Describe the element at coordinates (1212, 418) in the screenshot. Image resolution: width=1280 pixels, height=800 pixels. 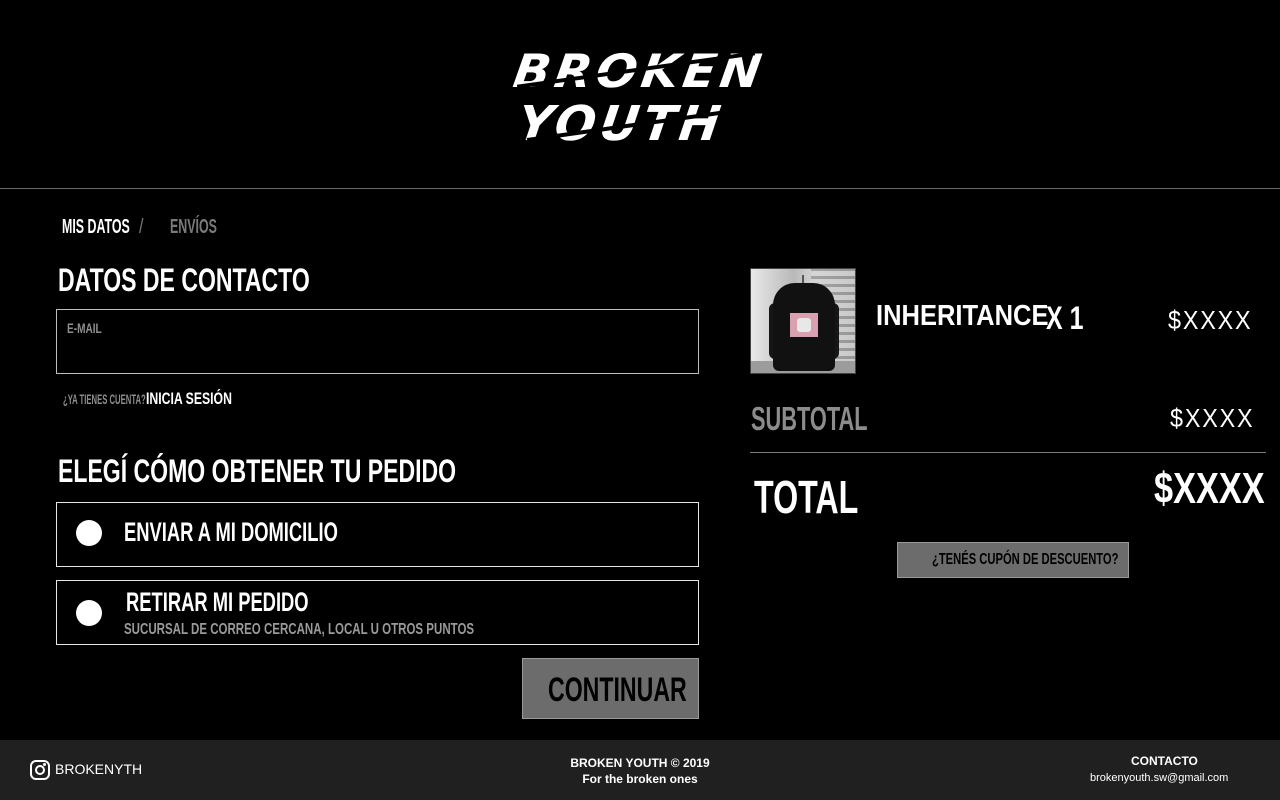
I see `subtotal-value: $XXXX` at that location.